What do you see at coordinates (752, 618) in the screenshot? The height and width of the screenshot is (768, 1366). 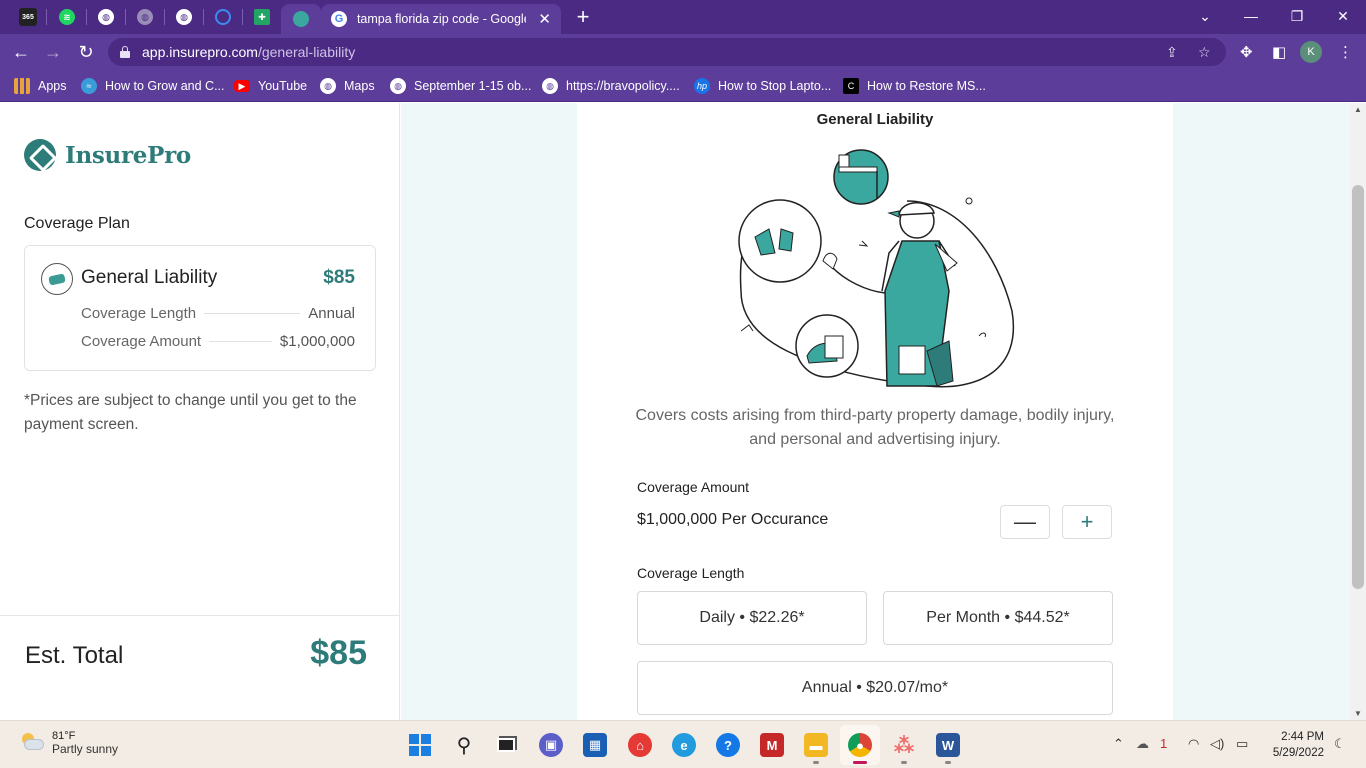 I see `daily-option-button: Daily • $22.26*` at bounding box center [752, 618].